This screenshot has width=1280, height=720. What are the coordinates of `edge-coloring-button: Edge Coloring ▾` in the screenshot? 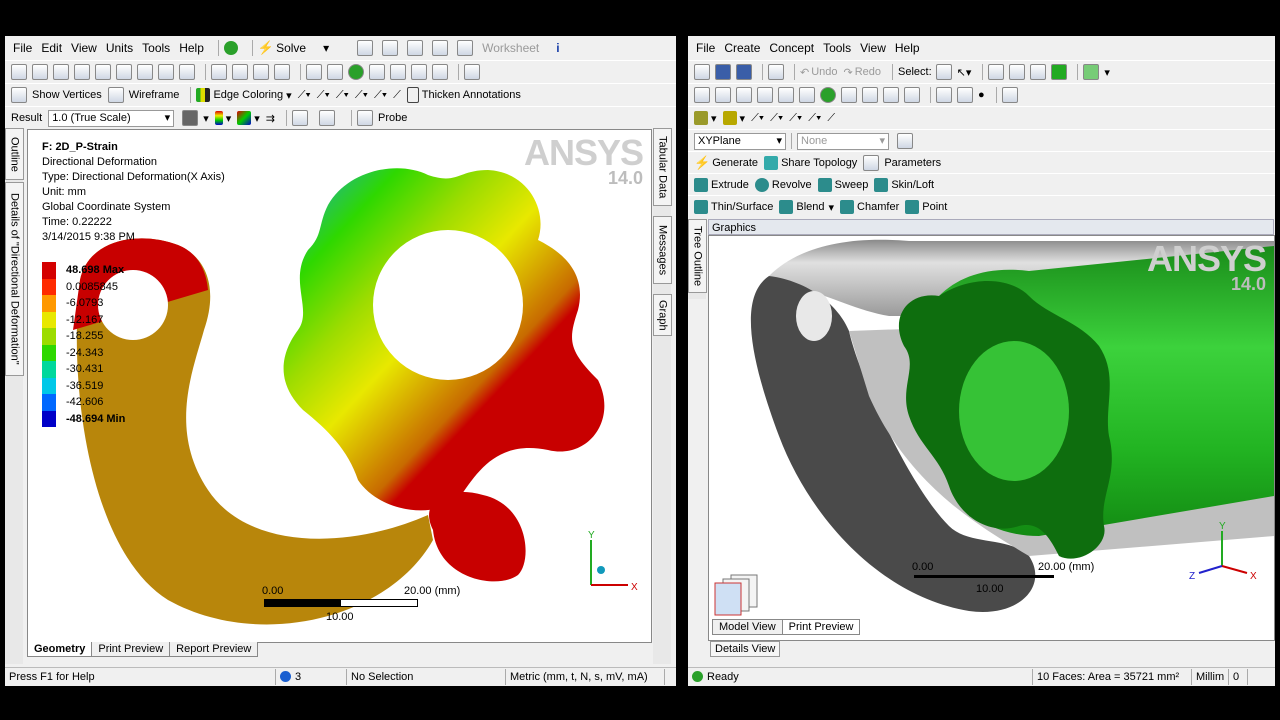 It's located at (244, 95).